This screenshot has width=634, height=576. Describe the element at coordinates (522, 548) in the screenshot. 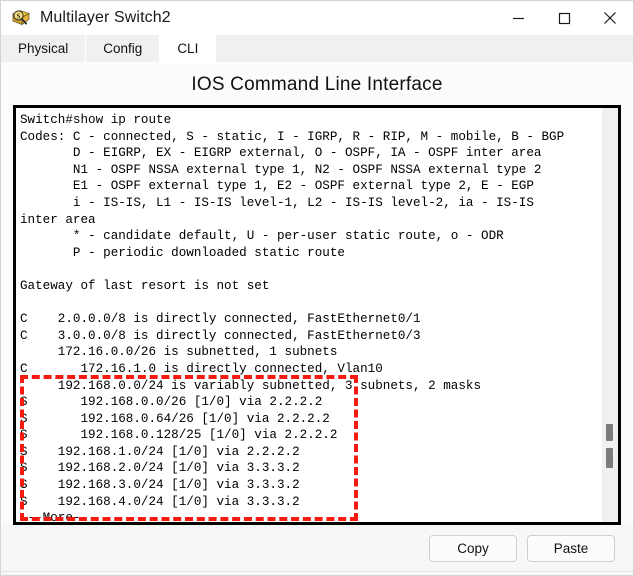

I see `action-buttons: Copy Paste` at that location.